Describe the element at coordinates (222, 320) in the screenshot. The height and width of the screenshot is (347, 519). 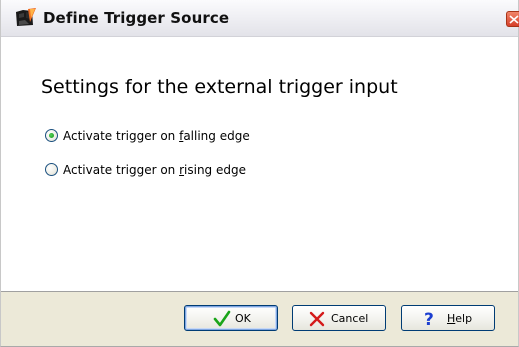
I see `check-icon` at that location.